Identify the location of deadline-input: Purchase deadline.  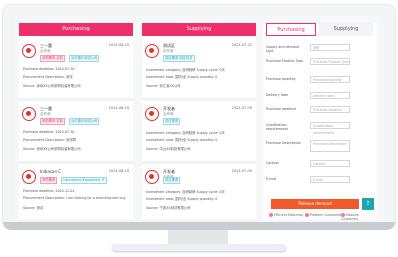
(330, 109).